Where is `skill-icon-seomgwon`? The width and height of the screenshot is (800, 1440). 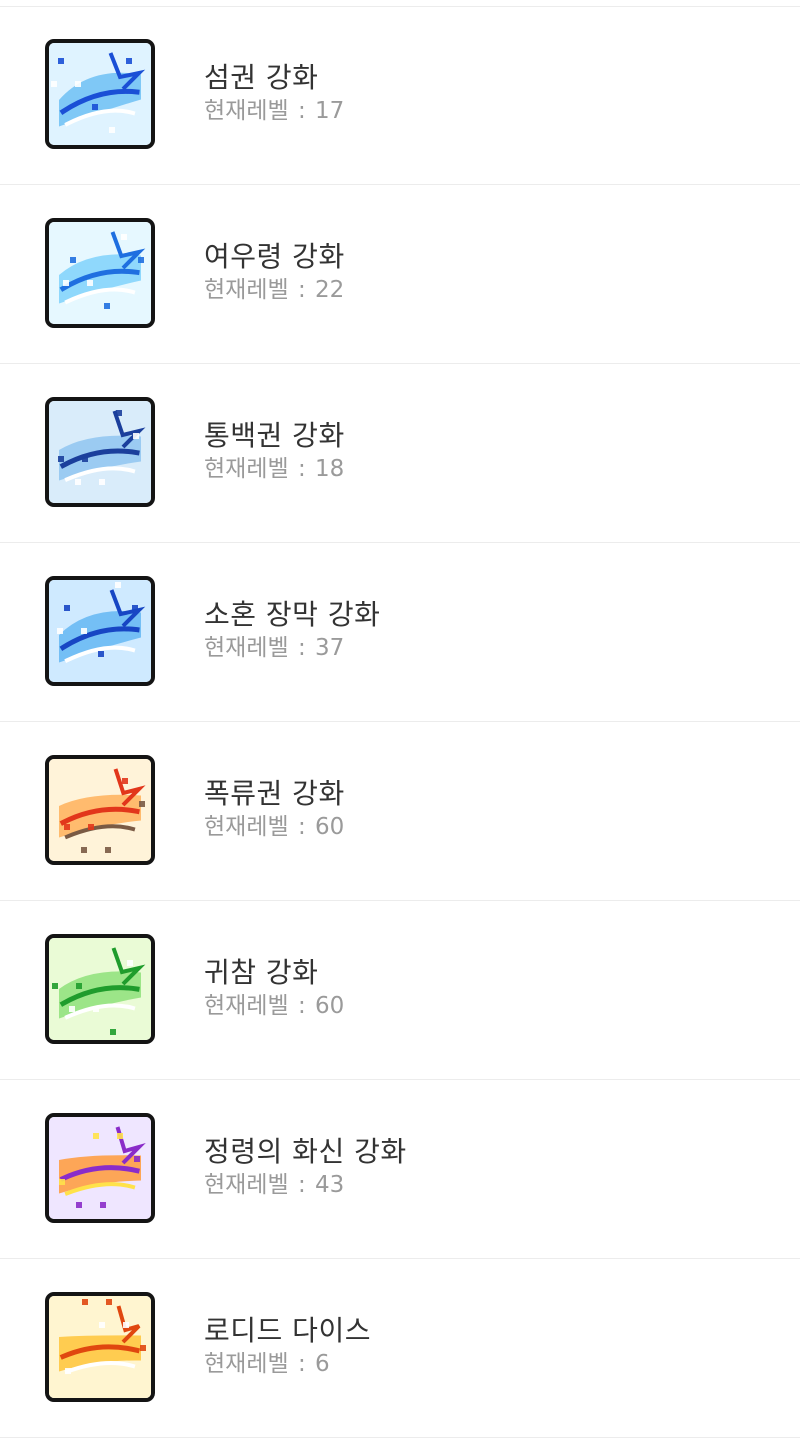 skill-icon-seomgwon is located at coordinates (100, 94).